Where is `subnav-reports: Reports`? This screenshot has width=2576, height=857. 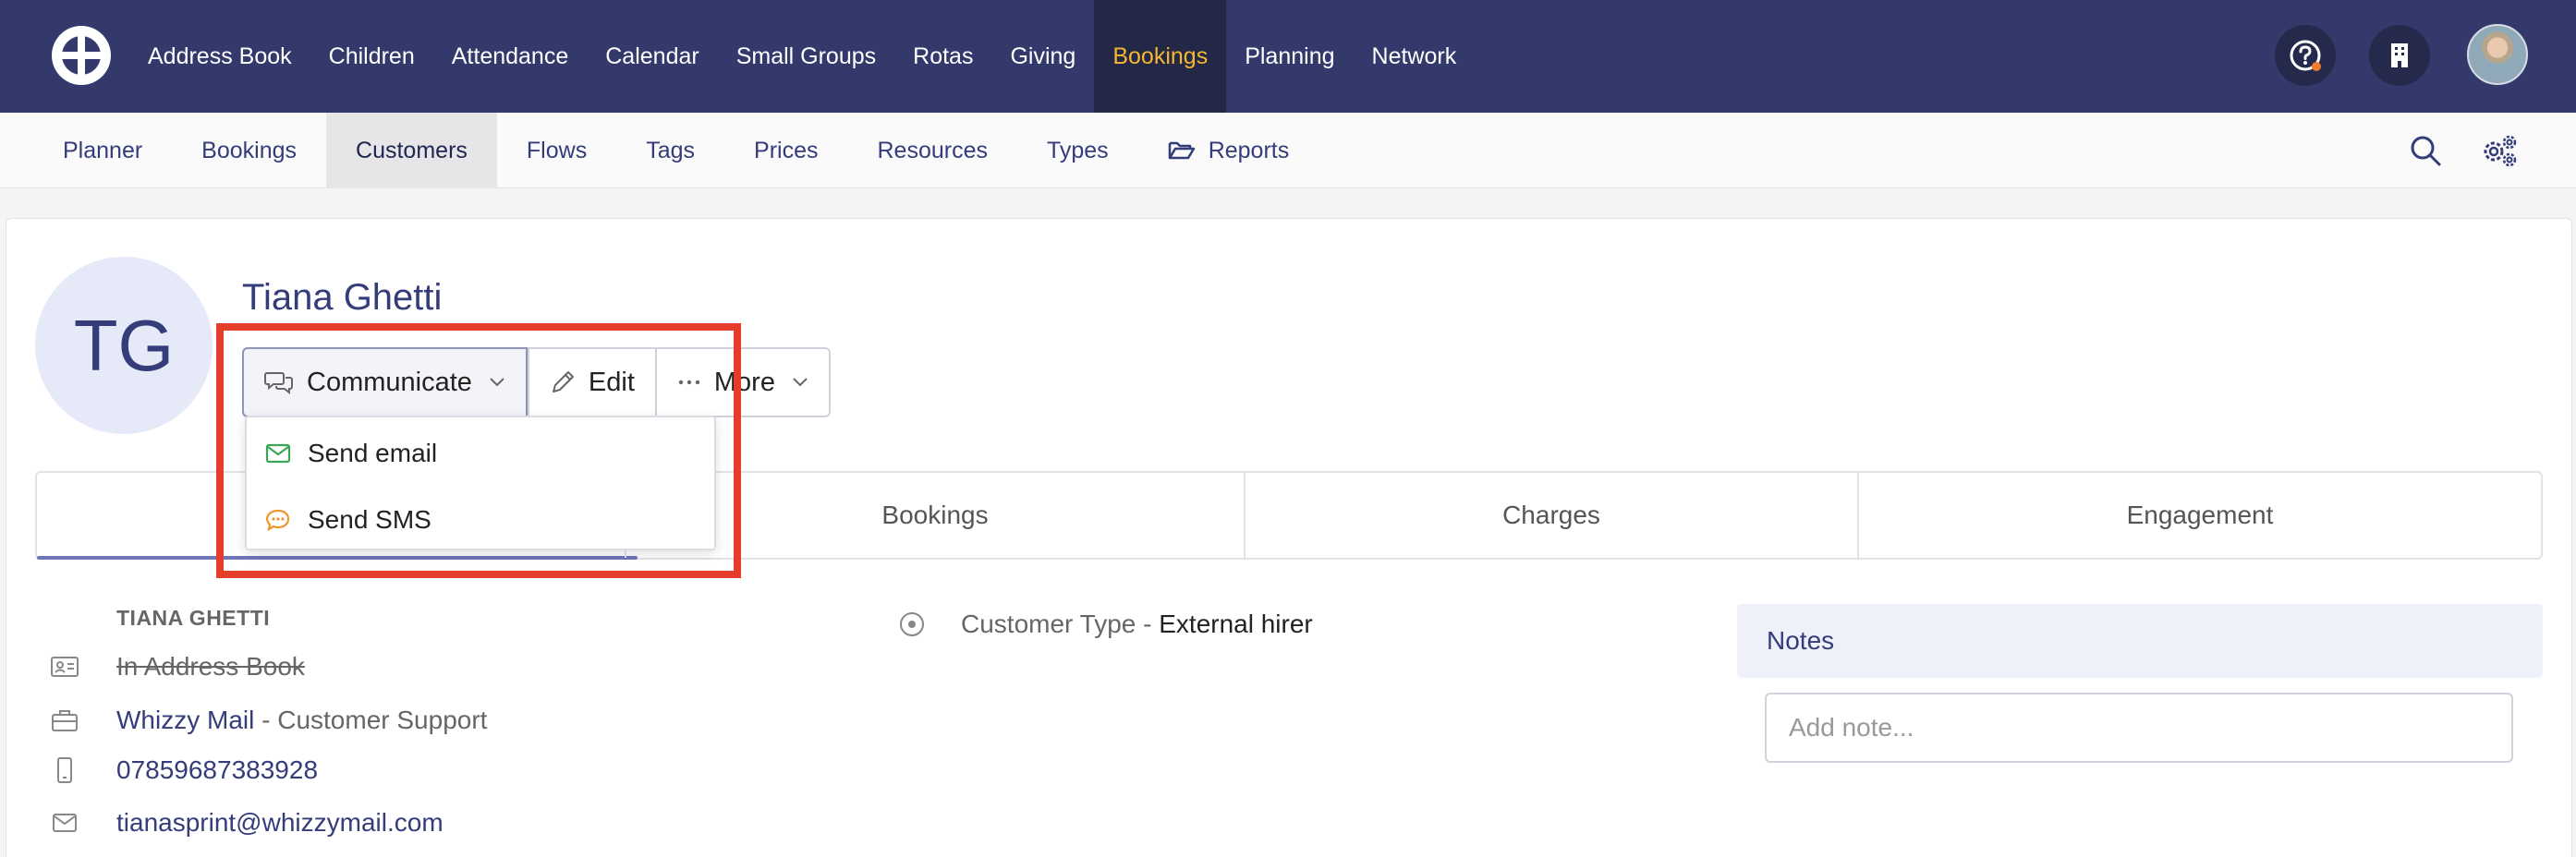 subnav-reports: Reports is located at coordinates (1228, 150).